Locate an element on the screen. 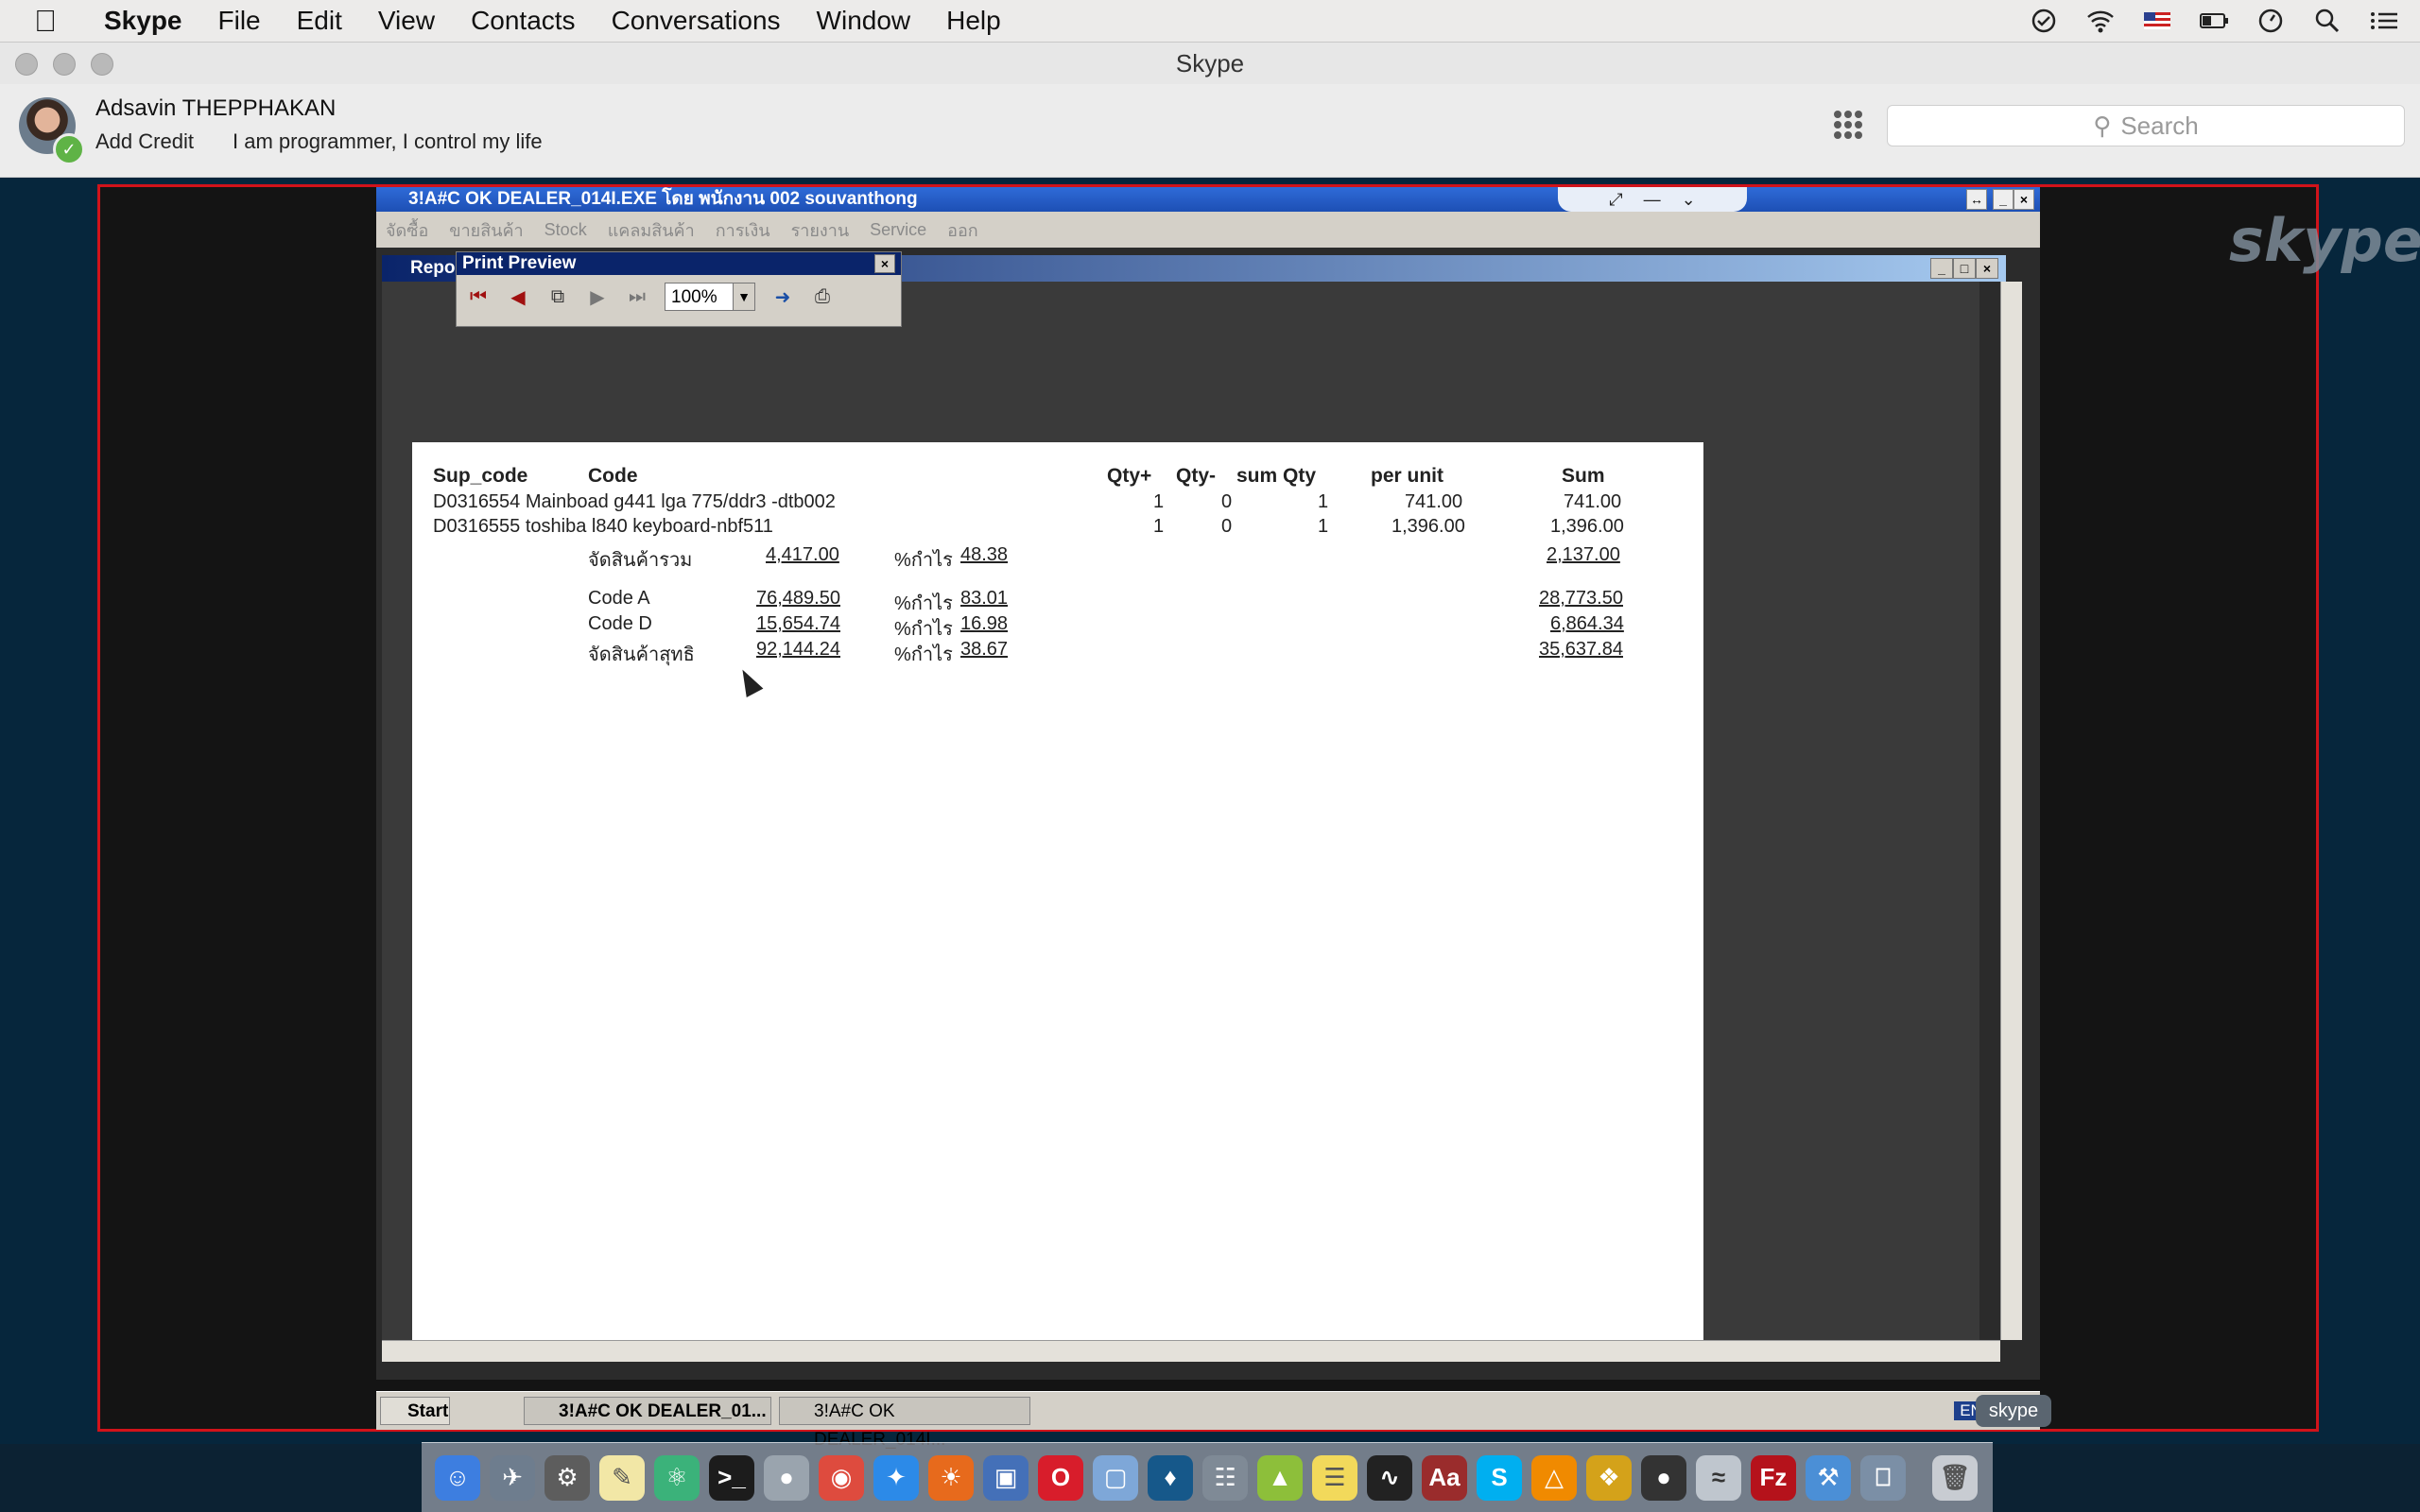 This screenshot has height=1512, width=2420. remote-menu-reports: รายงาน is located at coordinates (820, 230).